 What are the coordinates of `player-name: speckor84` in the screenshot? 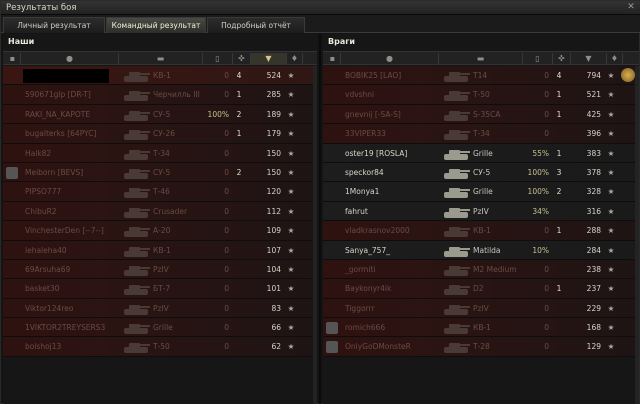 It's located at (364, 172).